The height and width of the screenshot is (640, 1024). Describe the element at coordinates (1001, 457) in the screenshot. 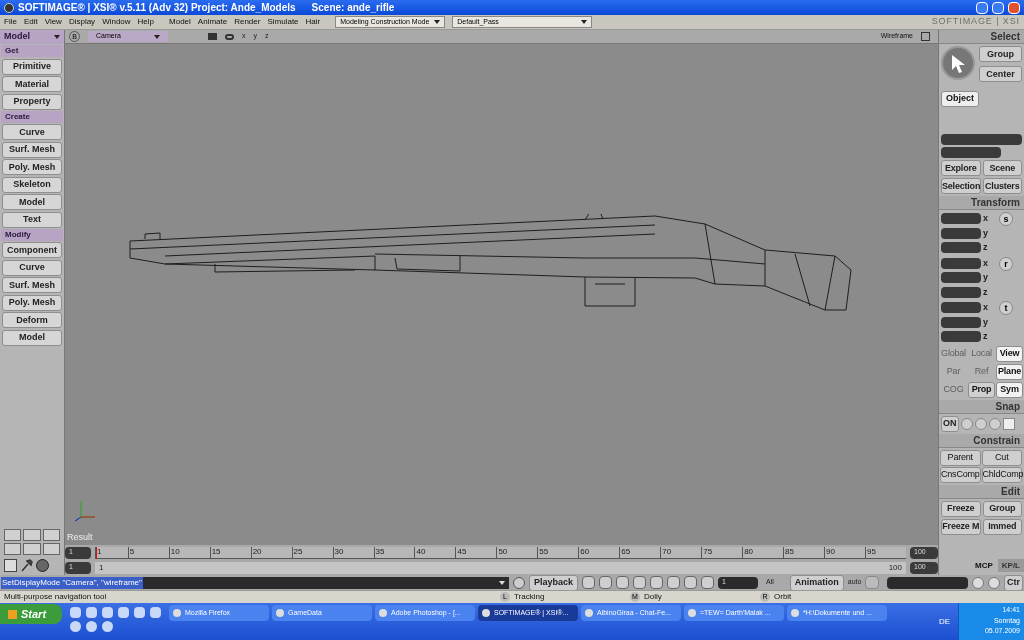

I see `constrain-button: Cut` at that location.